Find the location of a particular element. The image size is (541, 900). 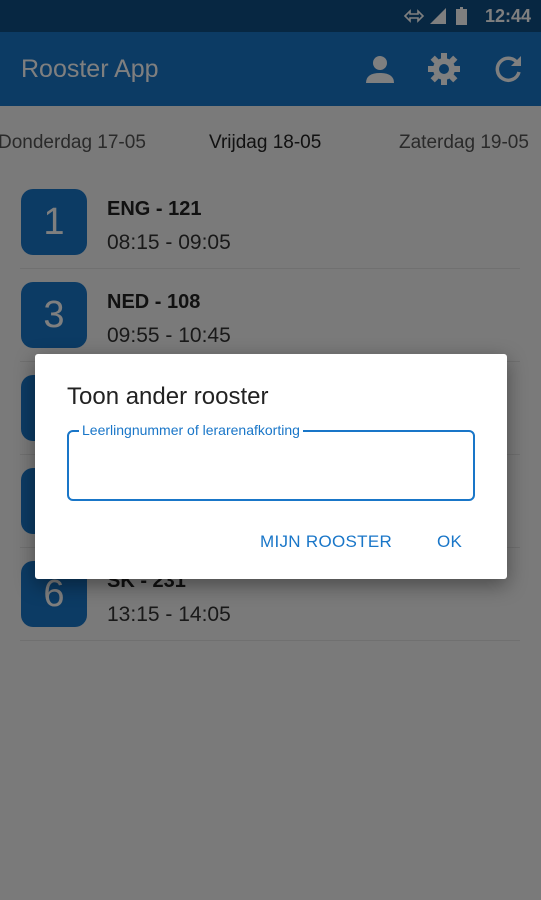

field-label: Leerlingnummer of lerarenafkorting is located at coordinates (191, 430).